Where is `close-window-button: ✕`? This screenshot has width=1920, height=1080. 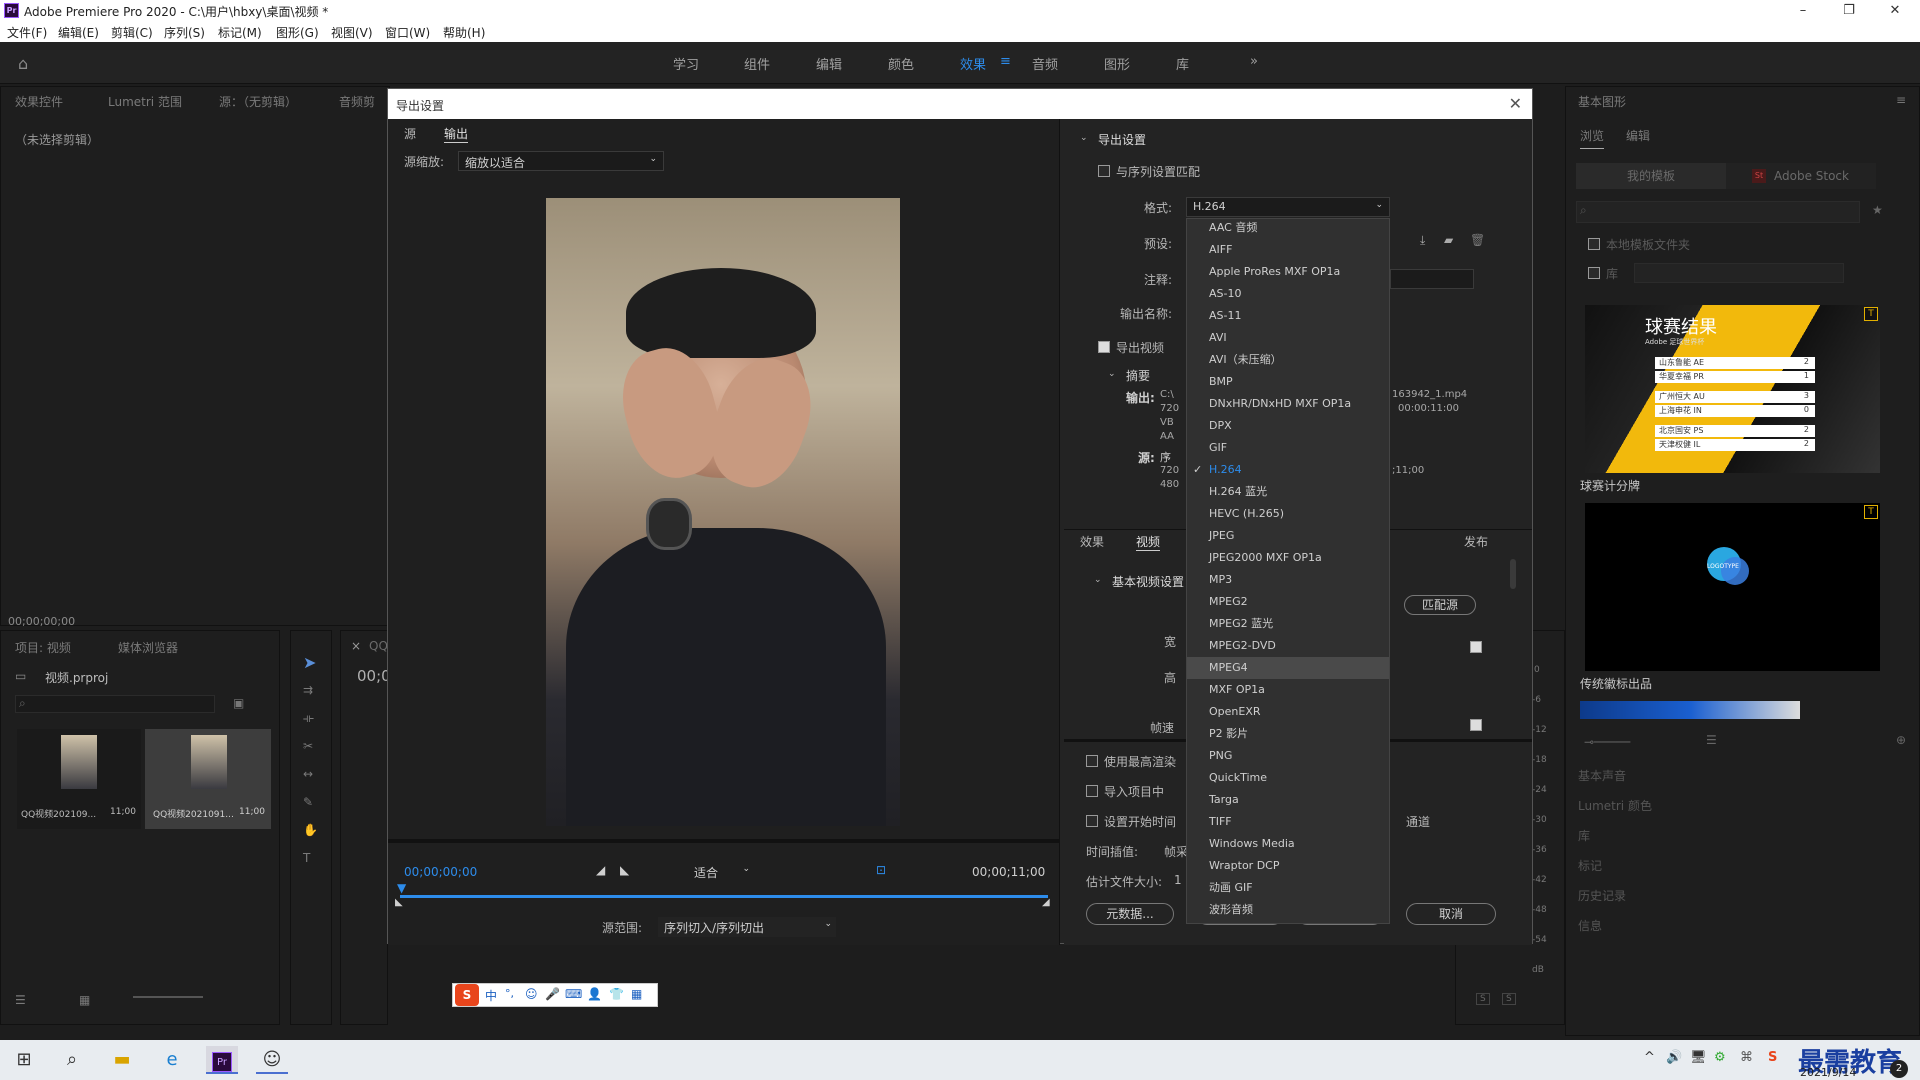
close-window-button: ✕ is located at coordinates (1895, 11).